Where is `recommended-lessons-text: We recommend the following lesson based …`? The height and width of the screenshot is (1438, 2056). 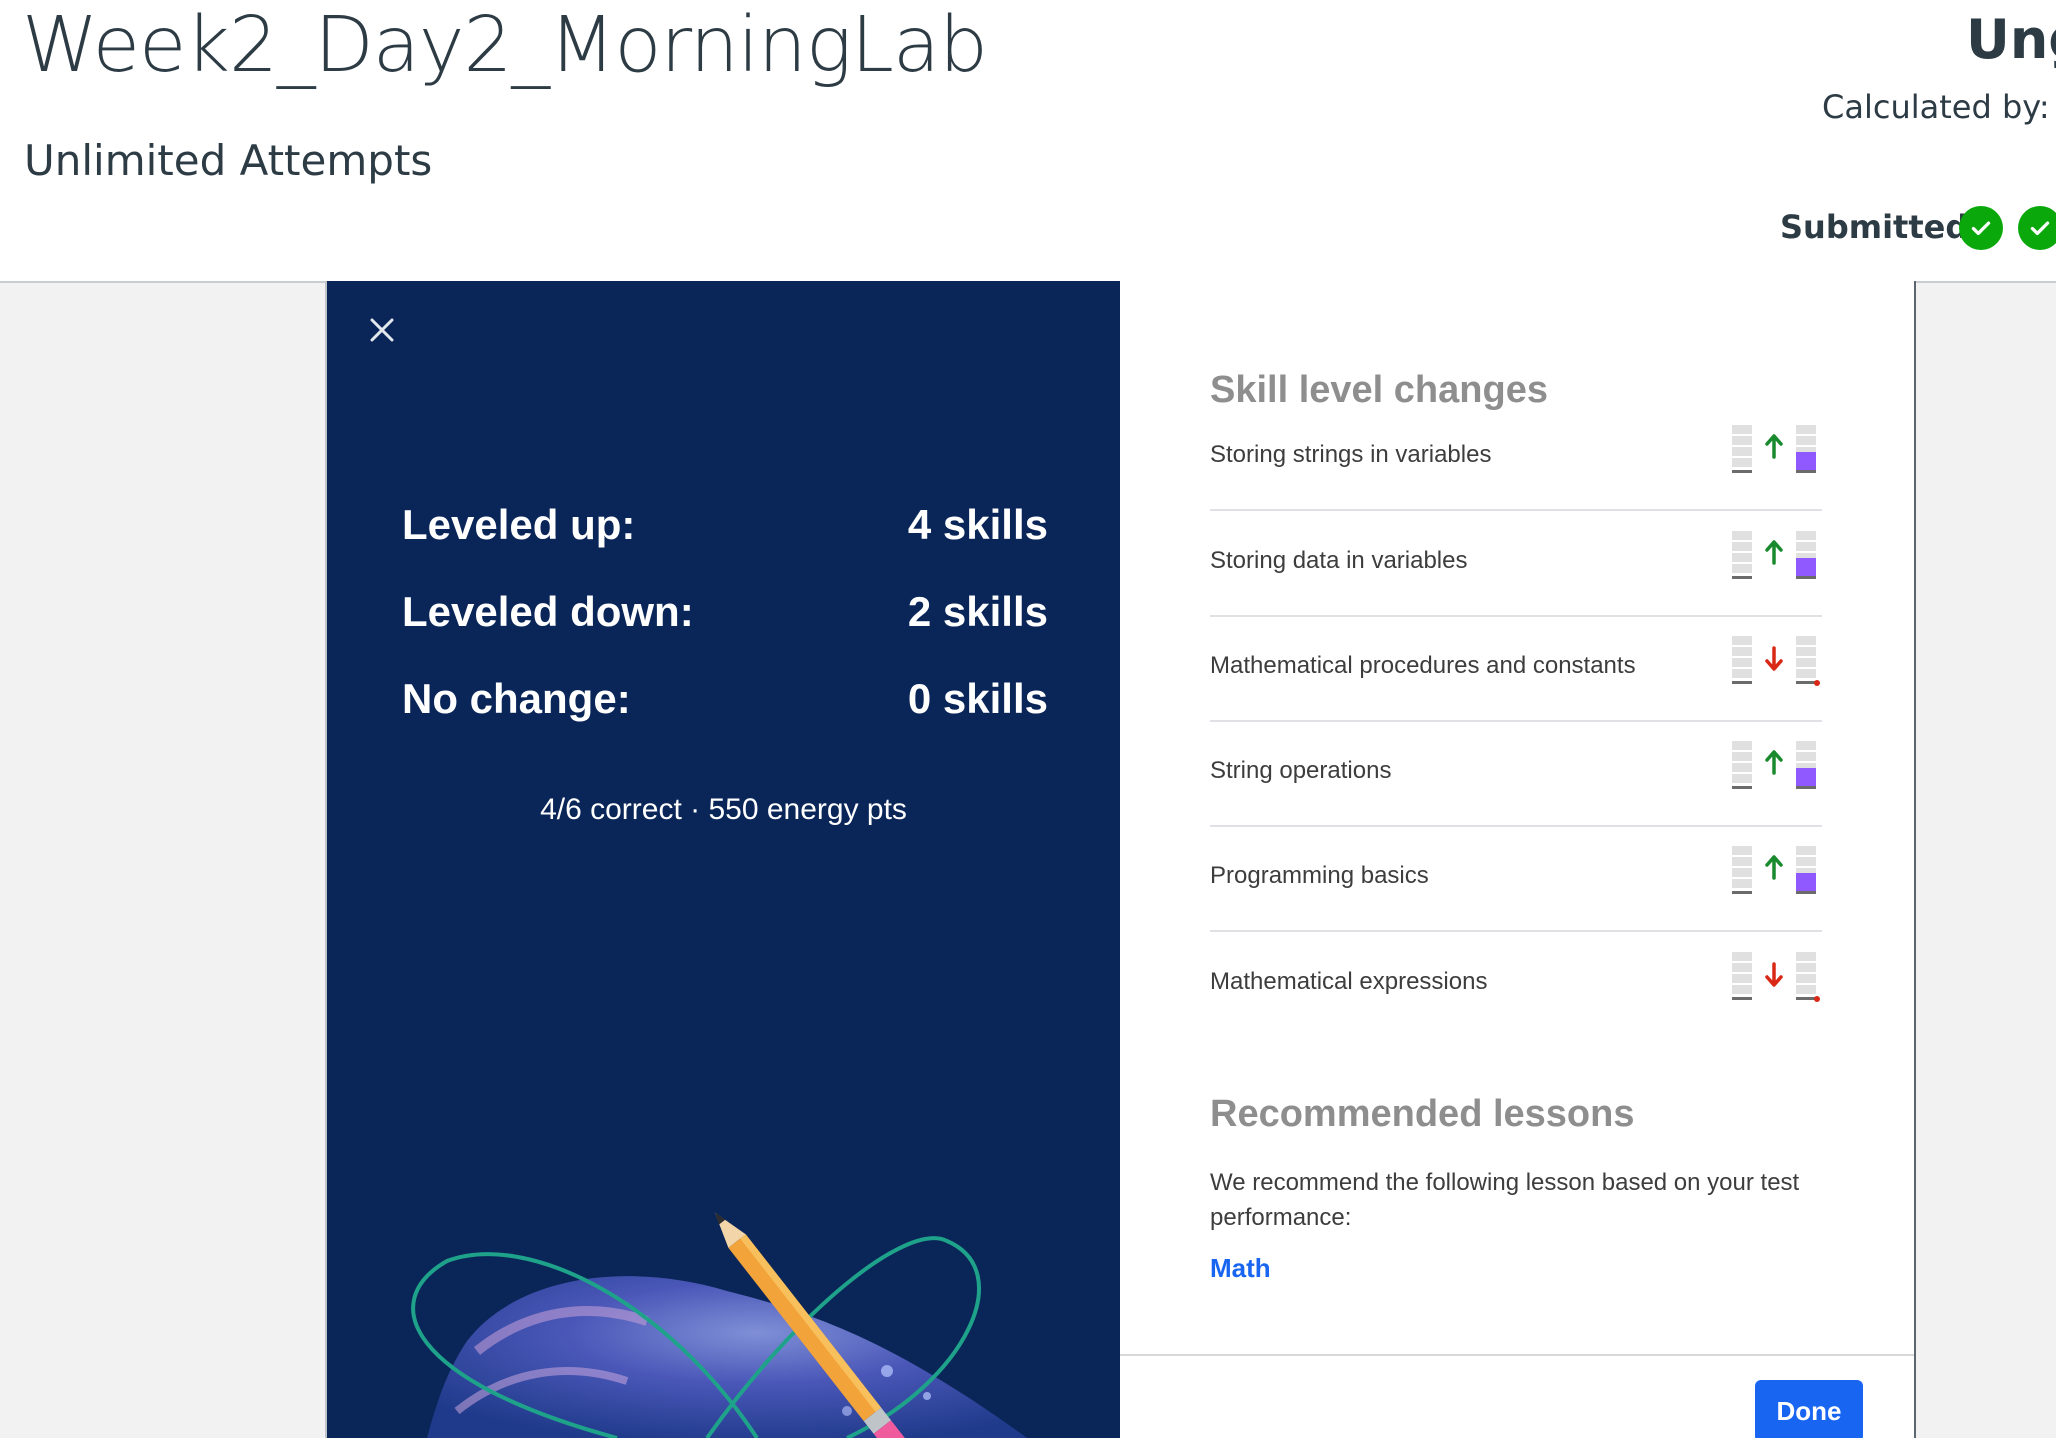
recommended-lessons-text: We recommend the following lesson based … is located at coordinates (1505, 1200).